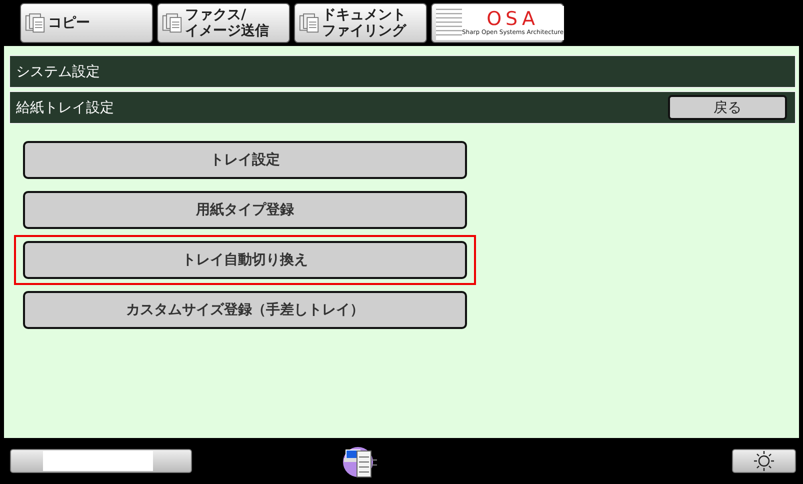 This screenshot has width=803, height=484. Describe the element at coordinates (360, 461) in the screenshot. I see `printer-icon` at that location.